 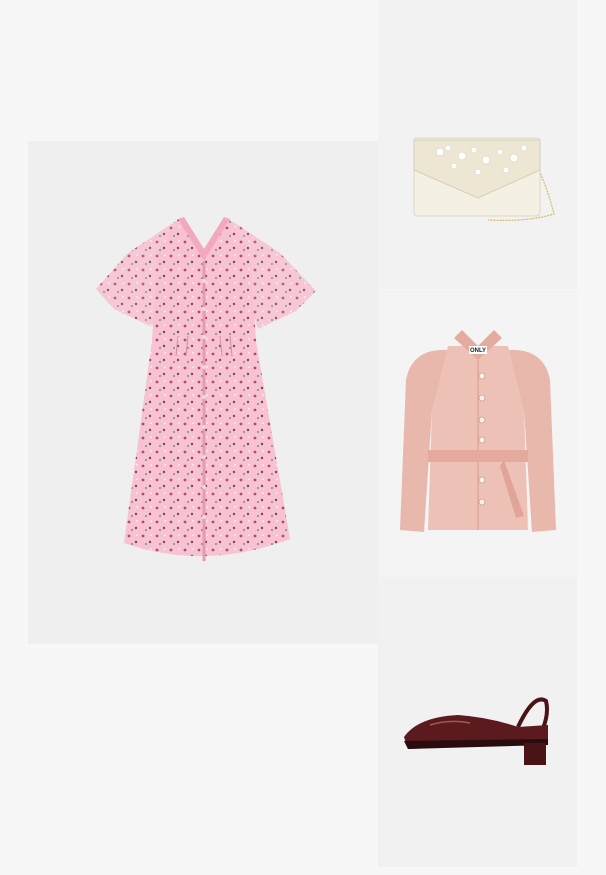 What do you see at coordinates (484, 179) in the screenshot?
I see `beaded-clutch-image` at bounding box center [484, 179].